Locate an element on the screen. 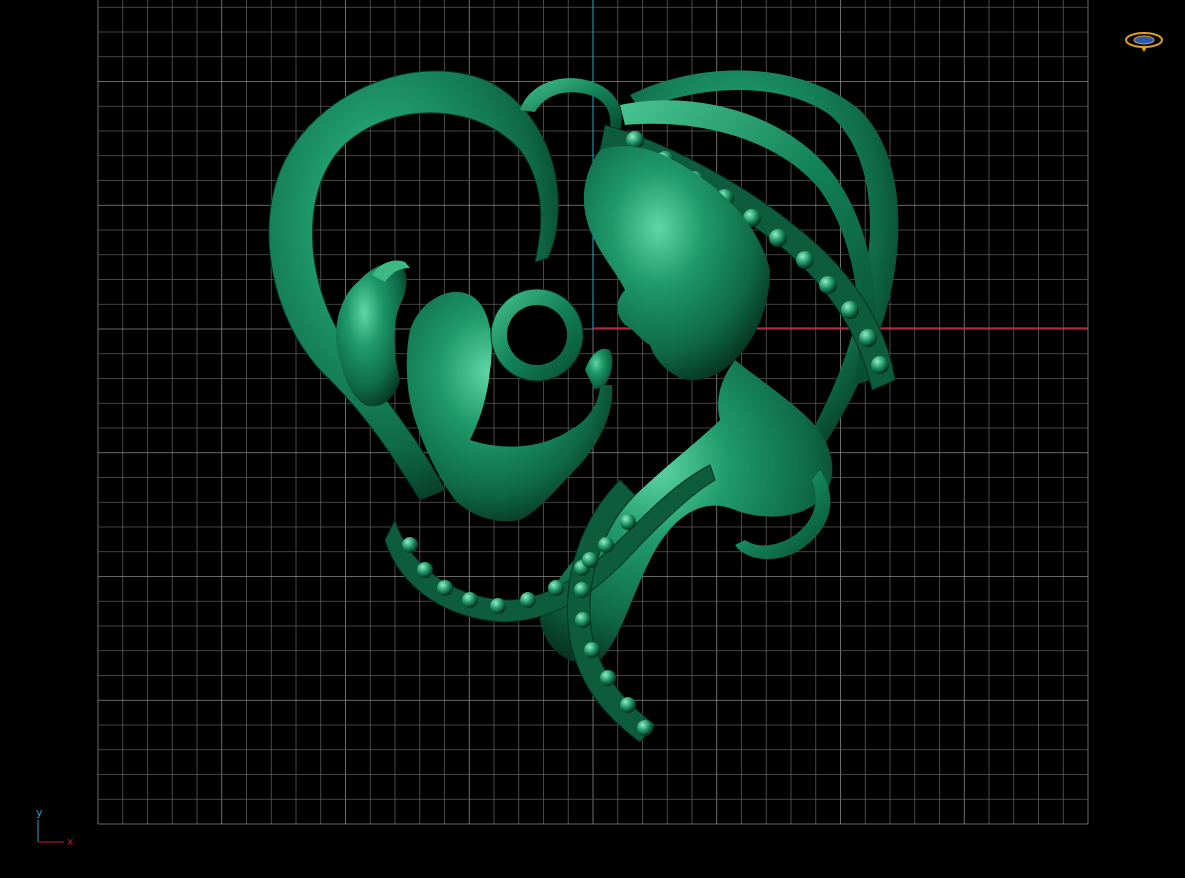 The width and height of the screenshot is (1185, 878). heart-left-loop is located at coordinates (413, 285).